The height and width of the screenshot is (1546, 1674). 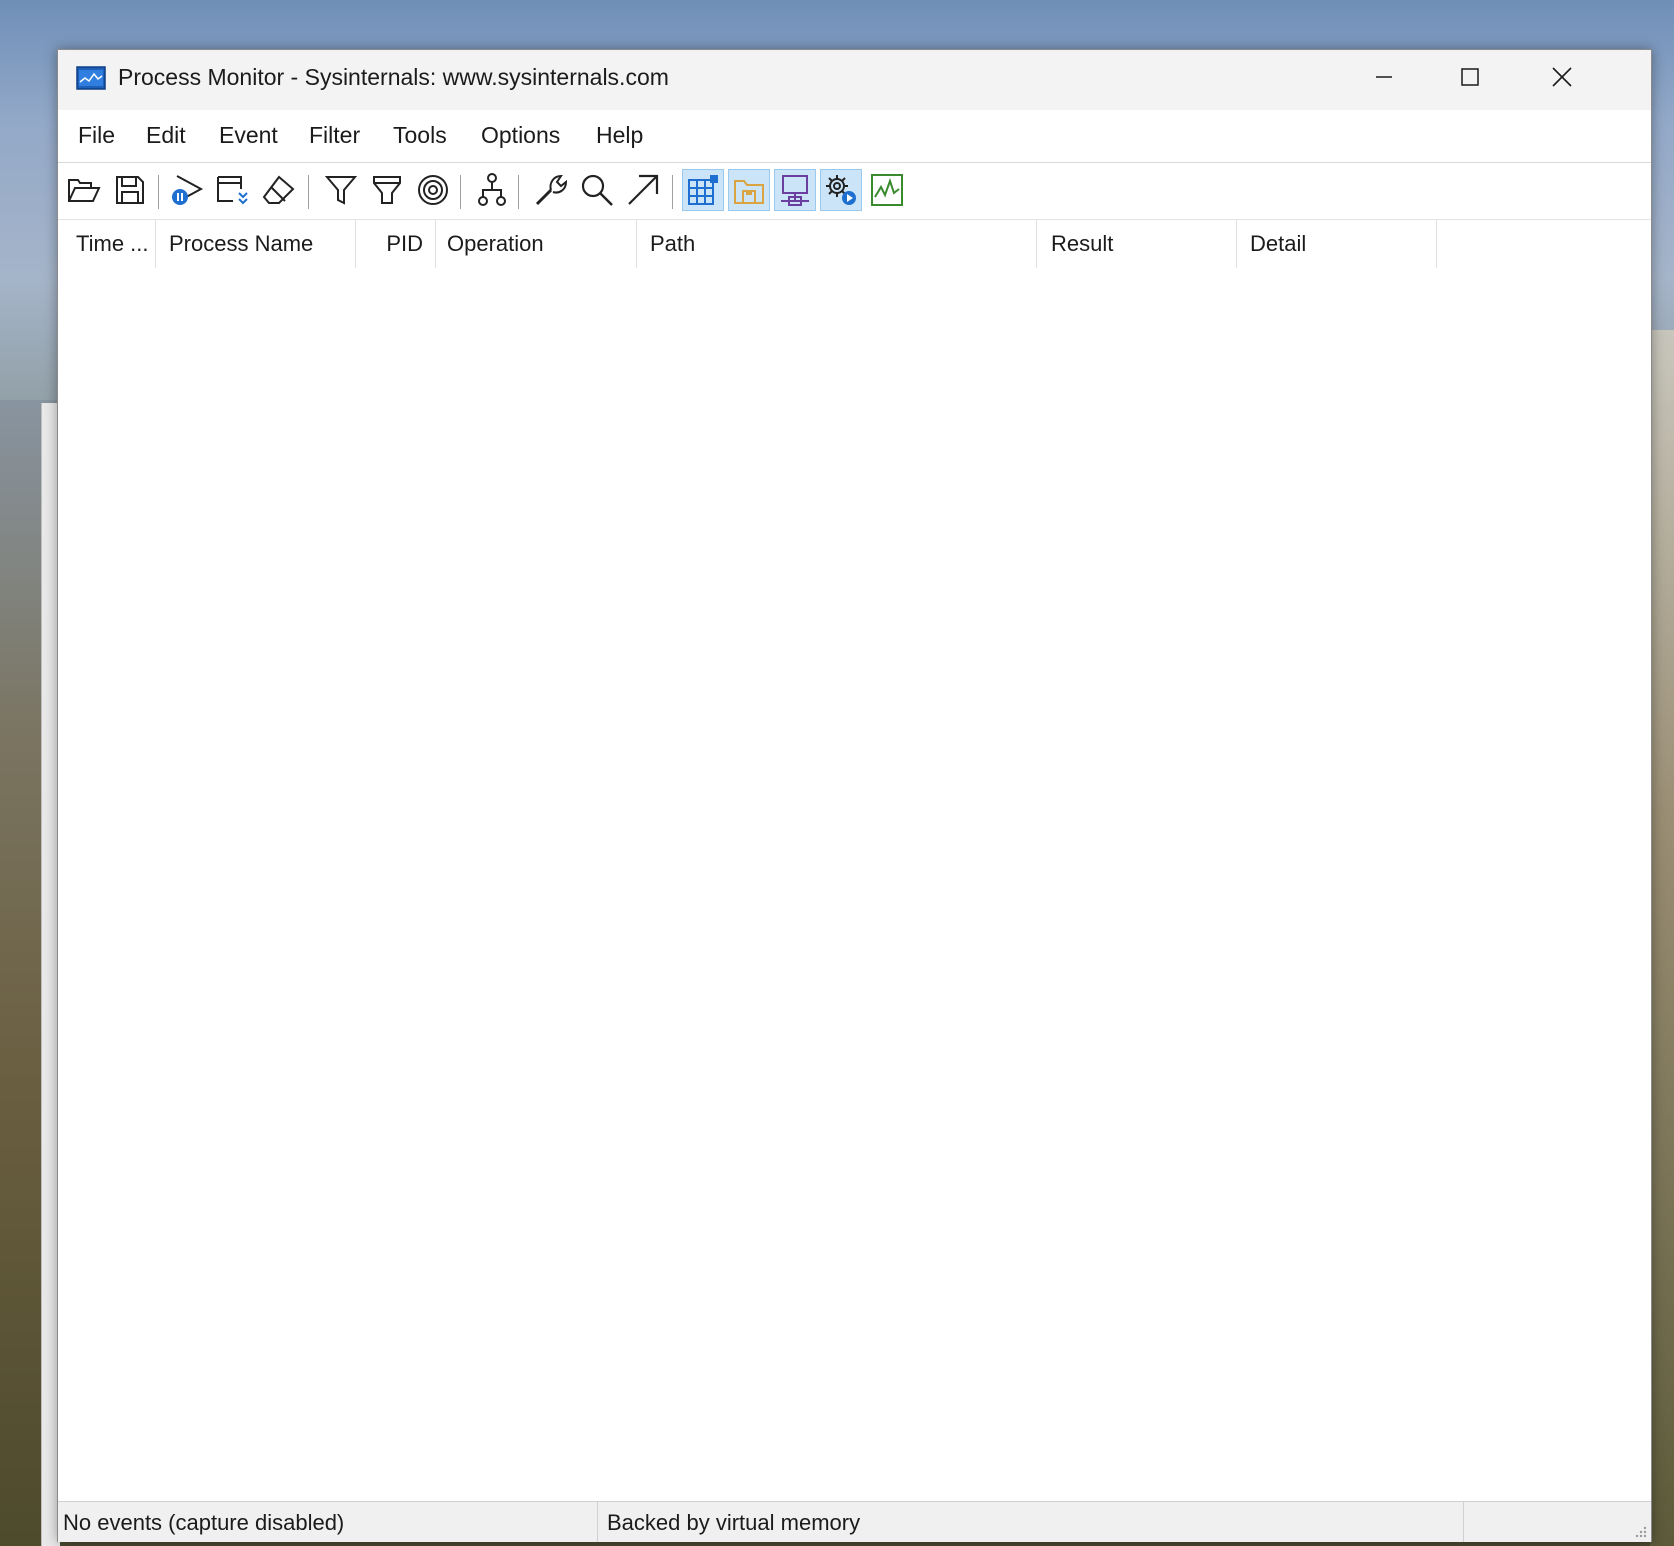 I want to click on maximize-icon, so click(x=1470, y=77).